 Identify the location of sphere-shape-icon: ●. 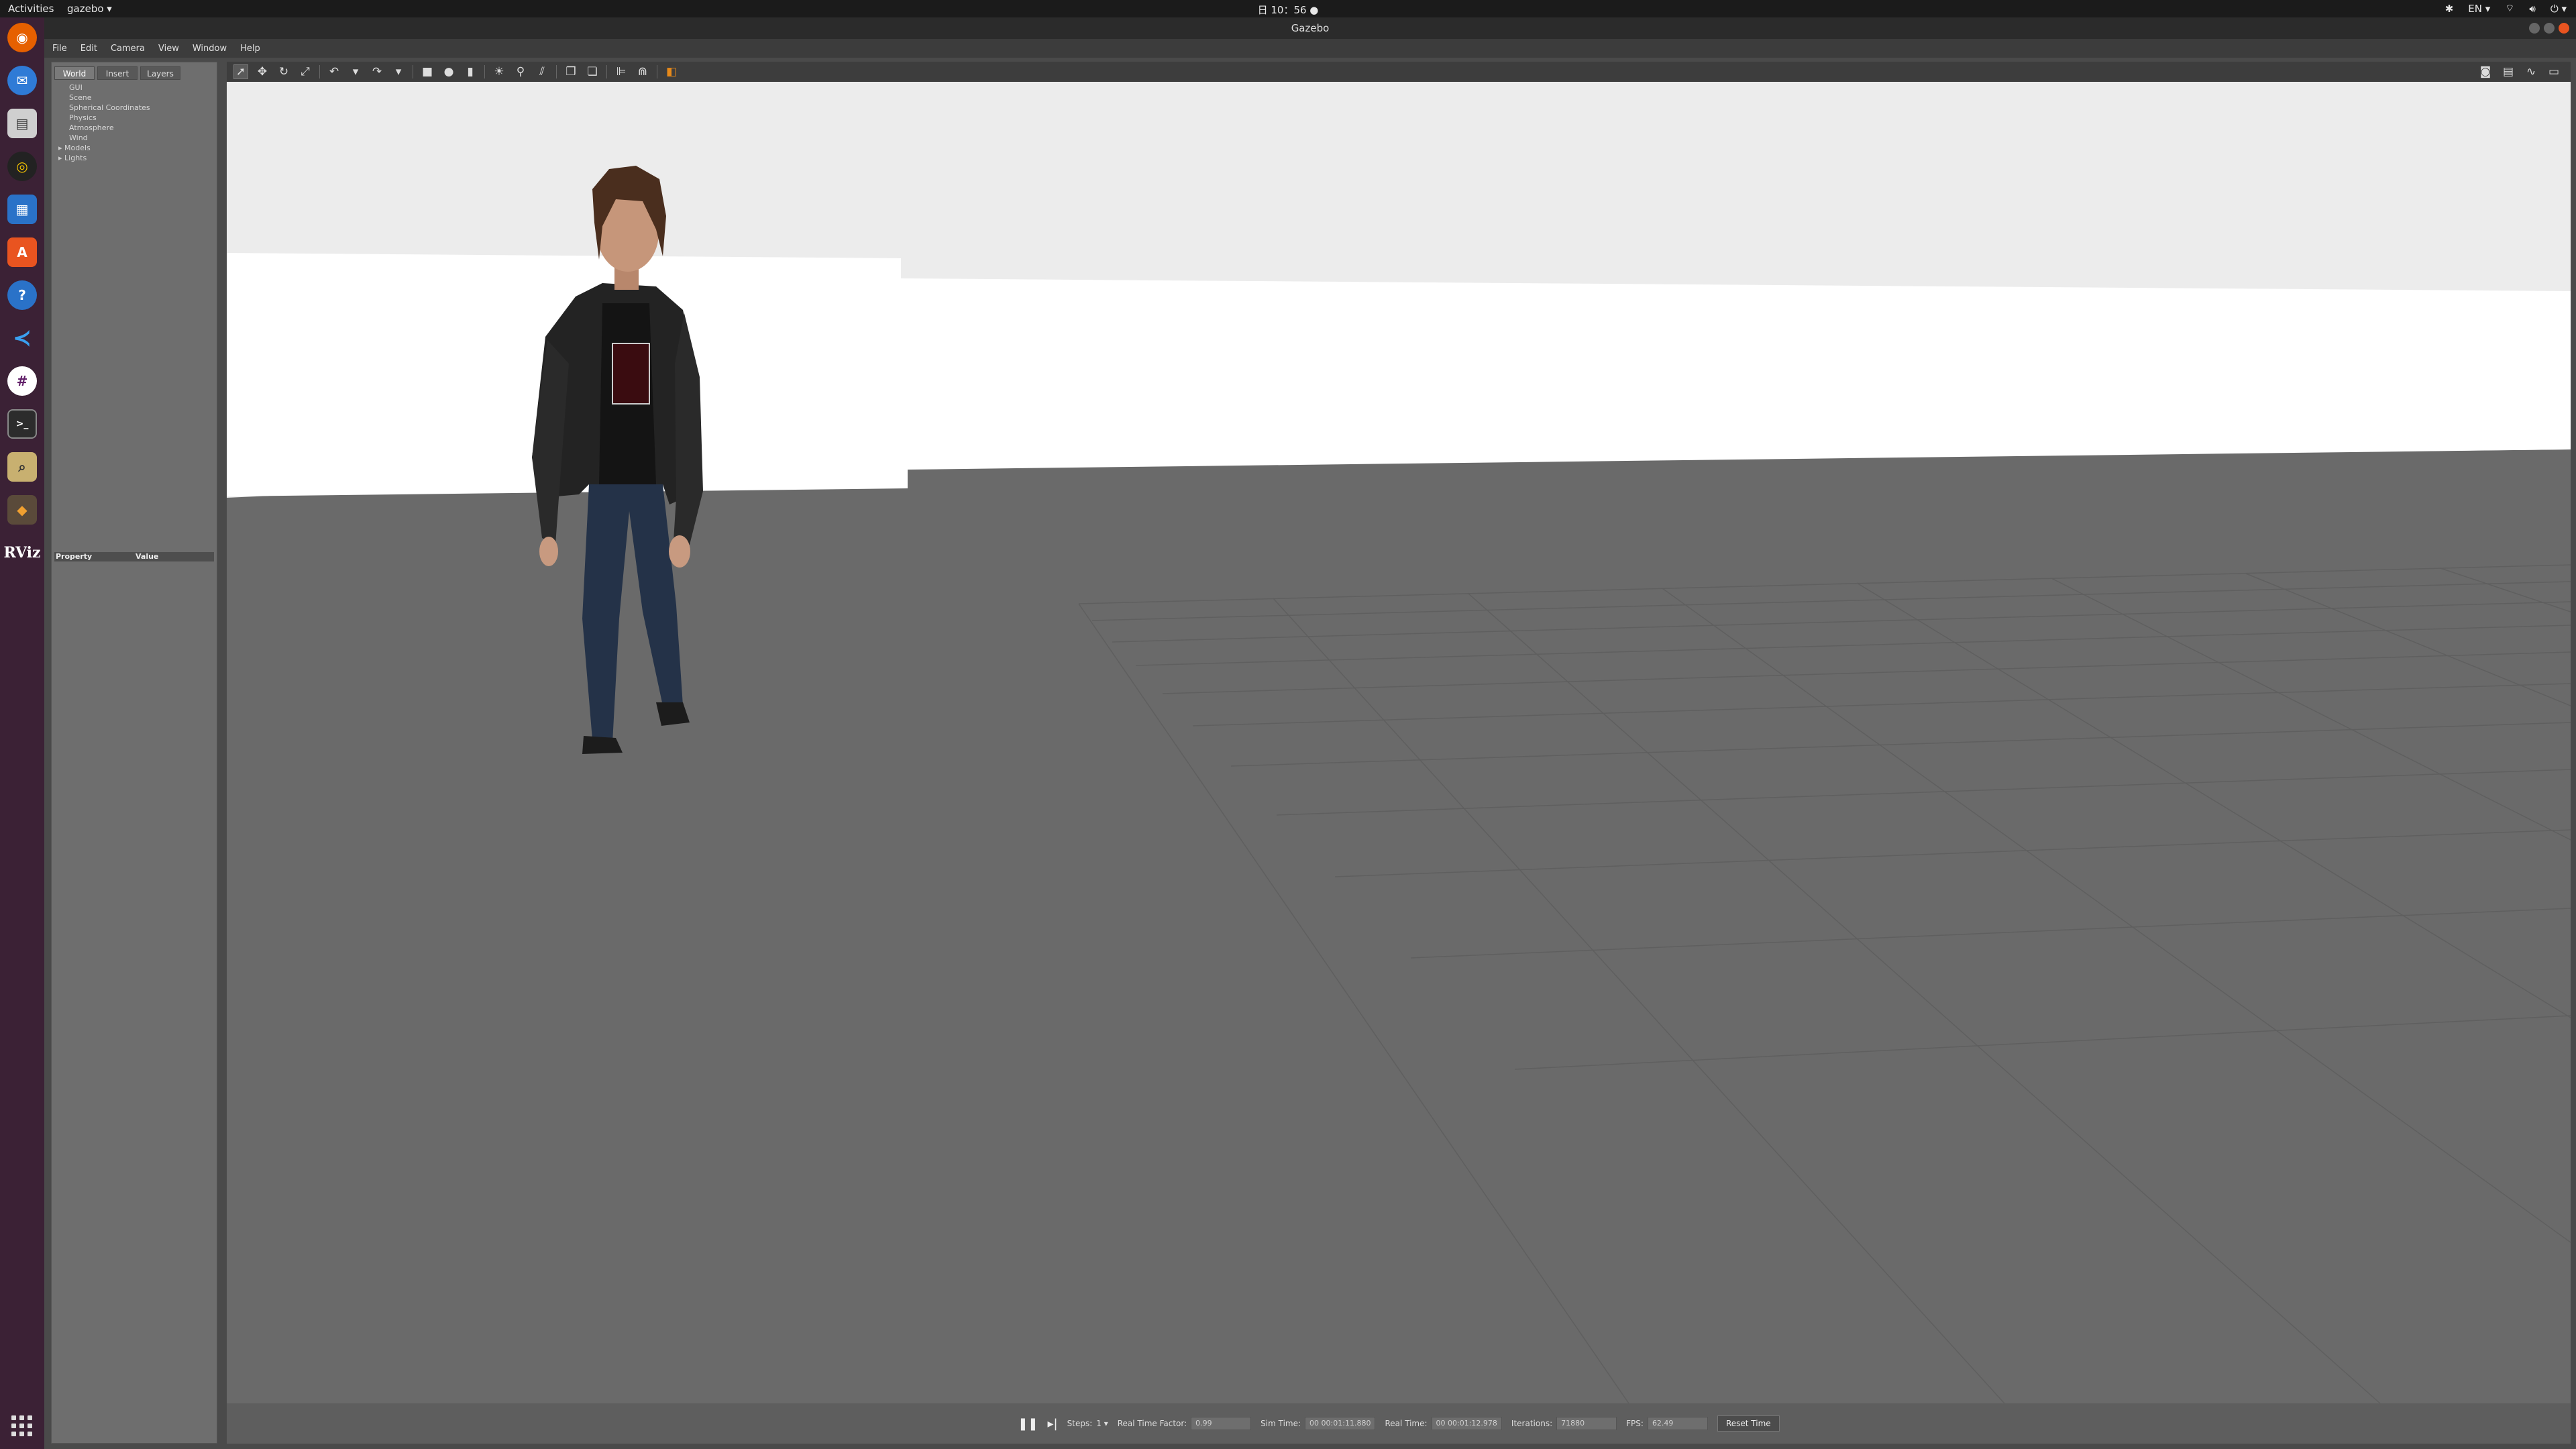
(448, 71).